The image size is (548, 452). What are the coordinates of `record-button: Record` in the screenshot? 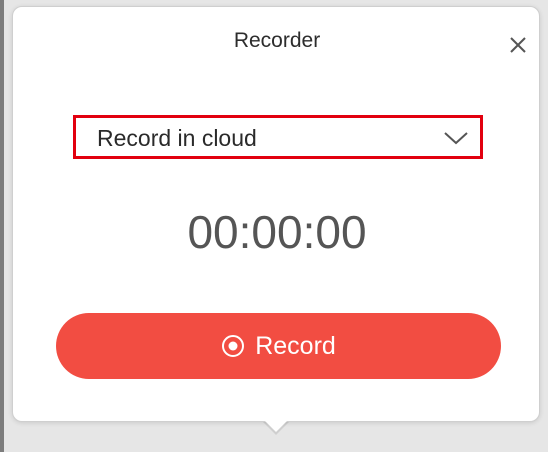 It's located at (278, 346).